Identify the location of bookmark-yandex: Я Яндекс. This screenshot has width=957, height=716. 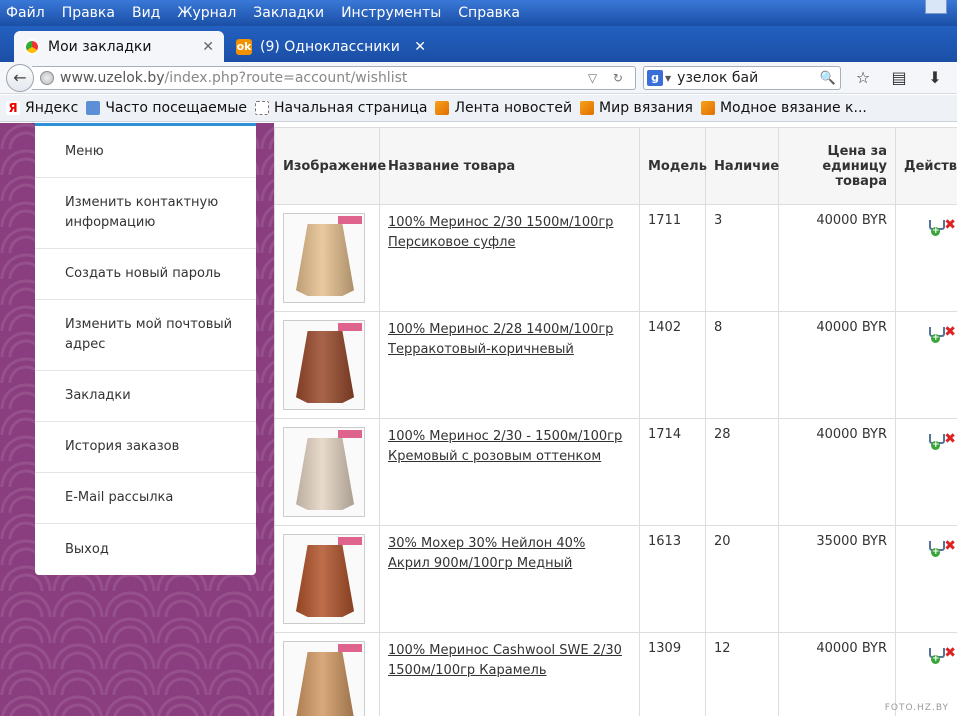
(42, 108).